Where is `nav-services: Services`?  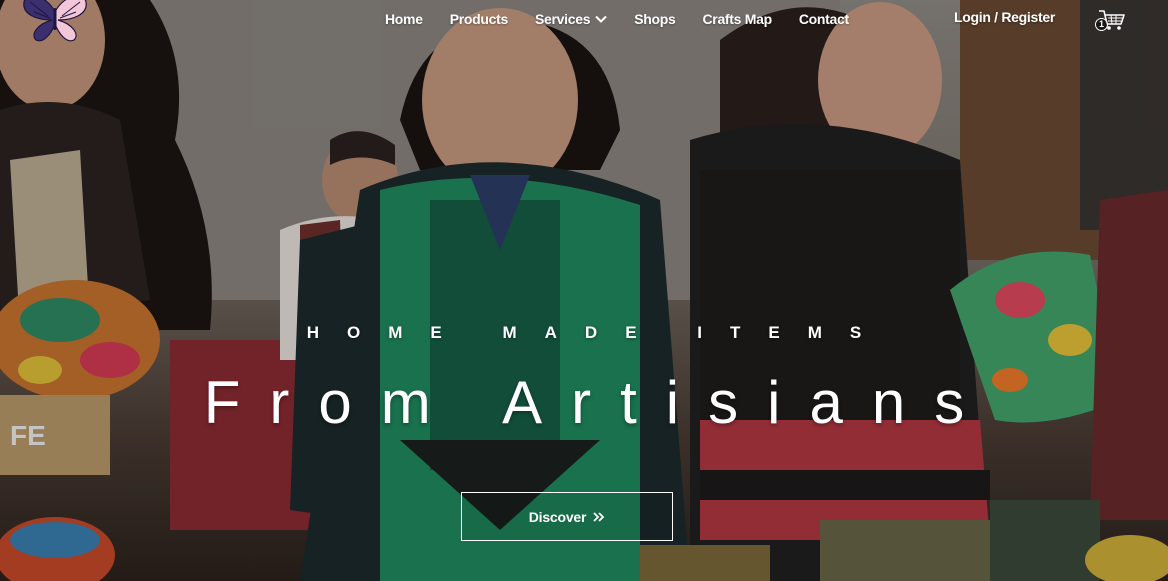 nav-services: Services is located at coordinates (571, 19).